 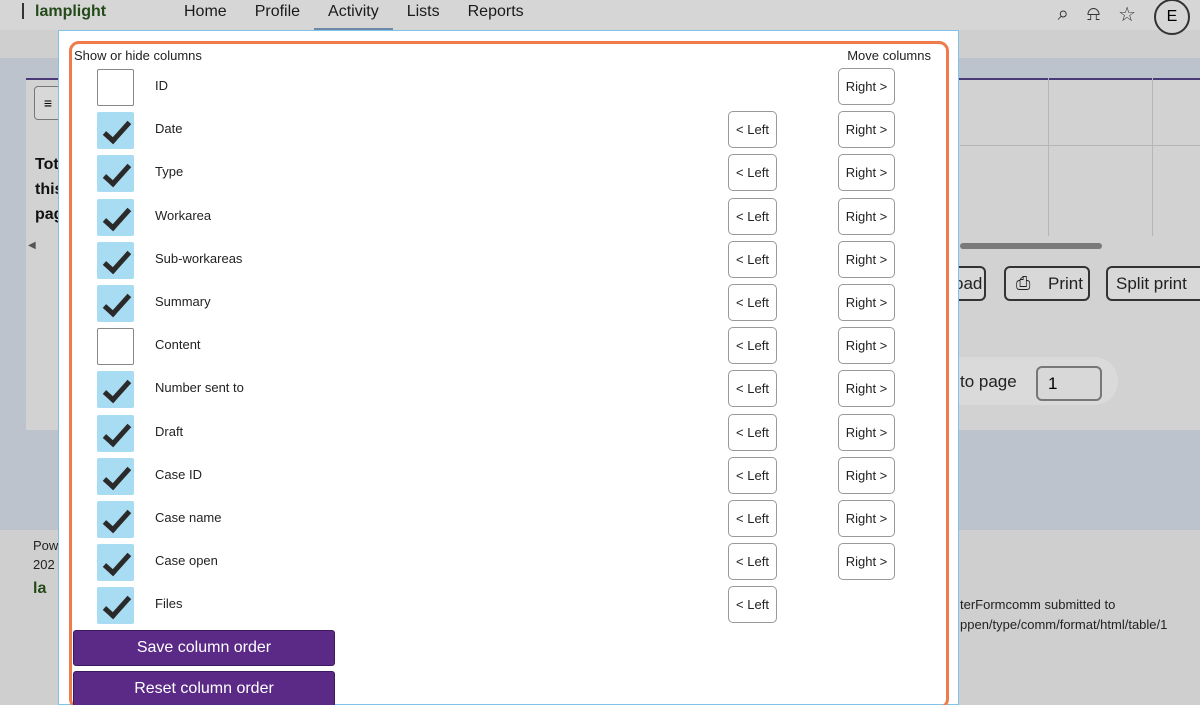 What do you see at coordinates (507, 562) in the screenshot?
I see `column-row: Case open < Left Right >` at bounding box center [507, 562].